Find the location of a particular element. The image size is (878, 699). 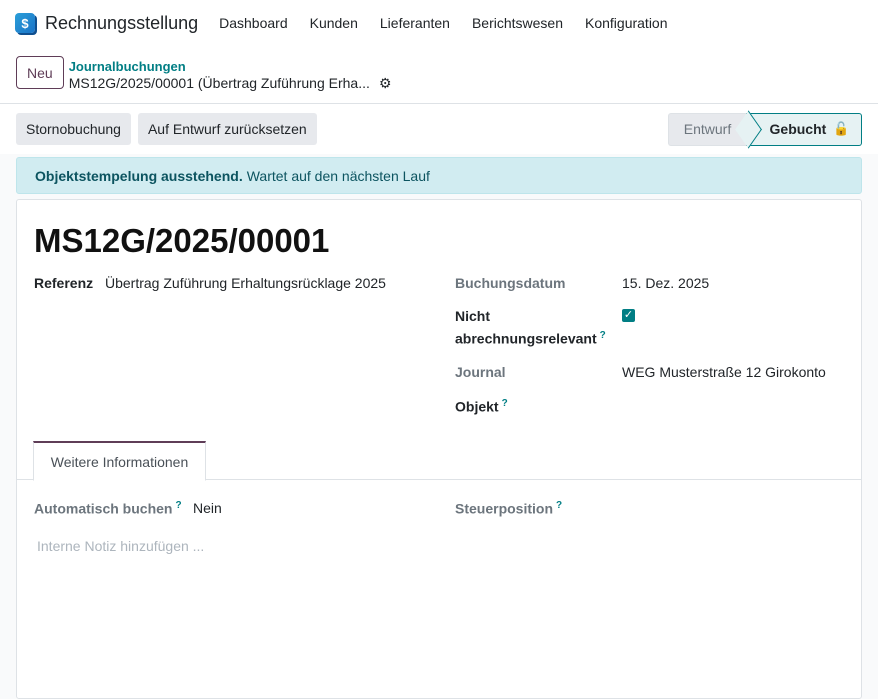

alert-text: Wartet auf den nächsten Lauf is located at coordinates (338, 175).